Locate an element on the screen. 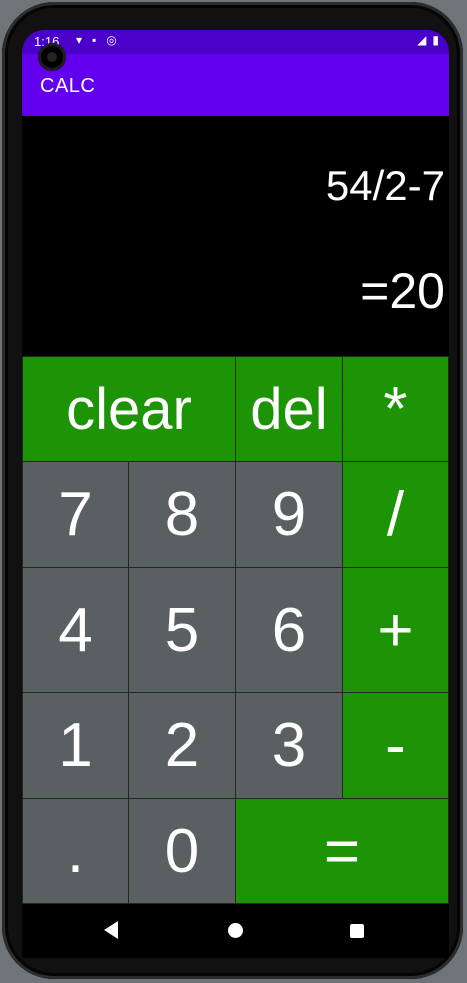 The width and height of the screenshot is (467, 983). status-icons-right: ◢ ▮ is located at coordinates (428, 40).